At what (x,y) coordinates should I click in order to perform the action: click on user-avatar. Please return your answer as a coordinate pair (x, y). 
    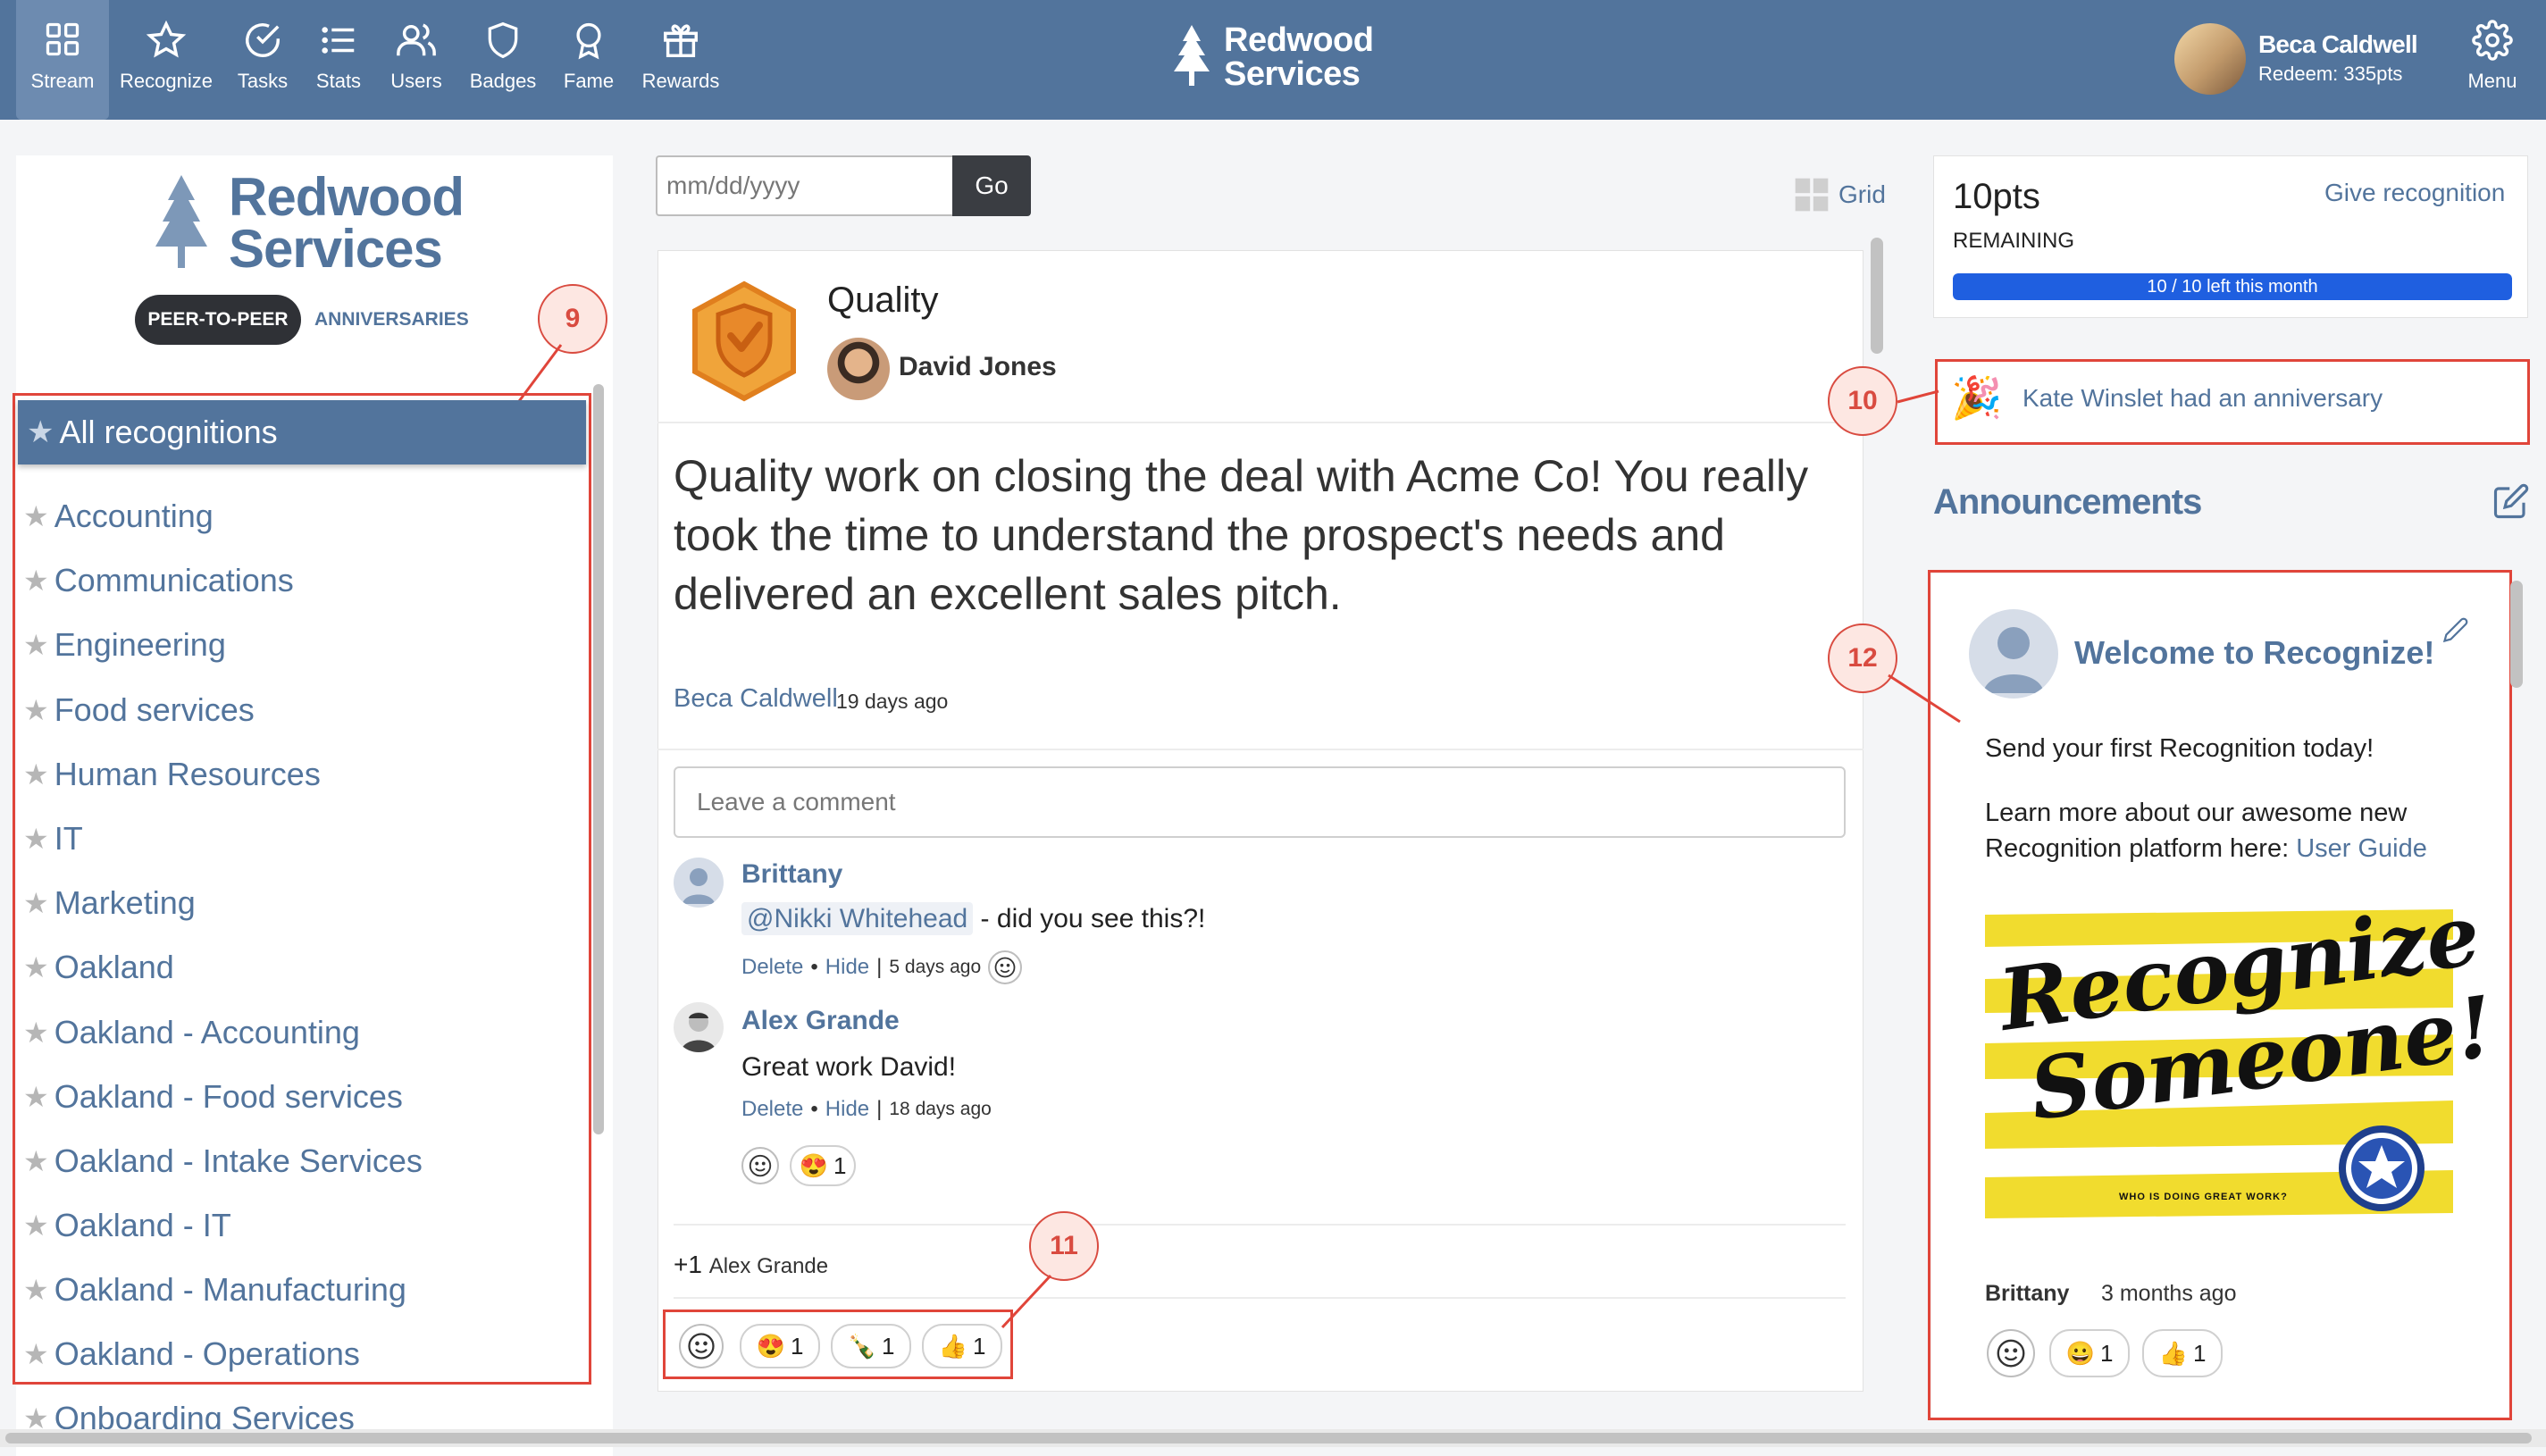
    Looking at the image, I should click on (2210, 59).